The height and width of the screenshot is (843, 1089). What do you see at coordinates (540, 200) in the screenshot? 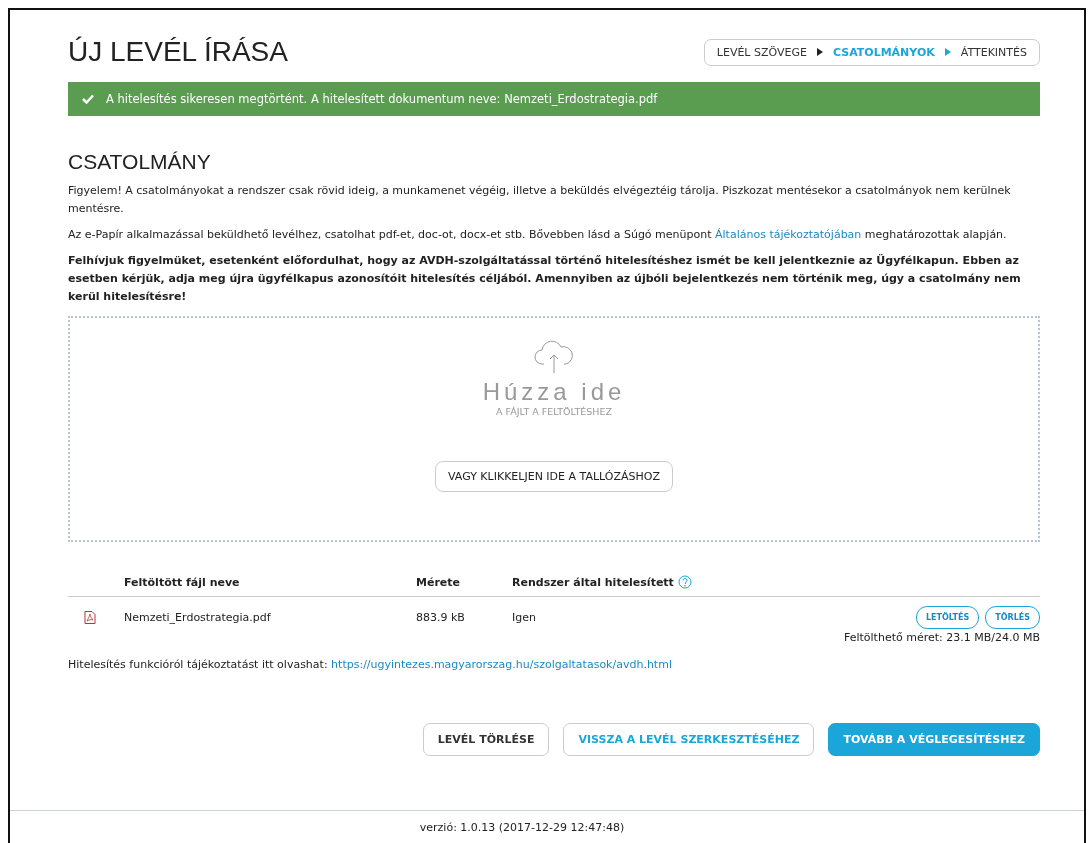
I see `notice-text: Figyelem! A csatolmányokat a rendszer csak rövid ideig, a munkamenet végéig, illetve a beküldés elvégeztéig tárolja. Piszkozat mentésekor a csatolmányok nem kerülnek mentésre.` at bounding box center [540, 200].